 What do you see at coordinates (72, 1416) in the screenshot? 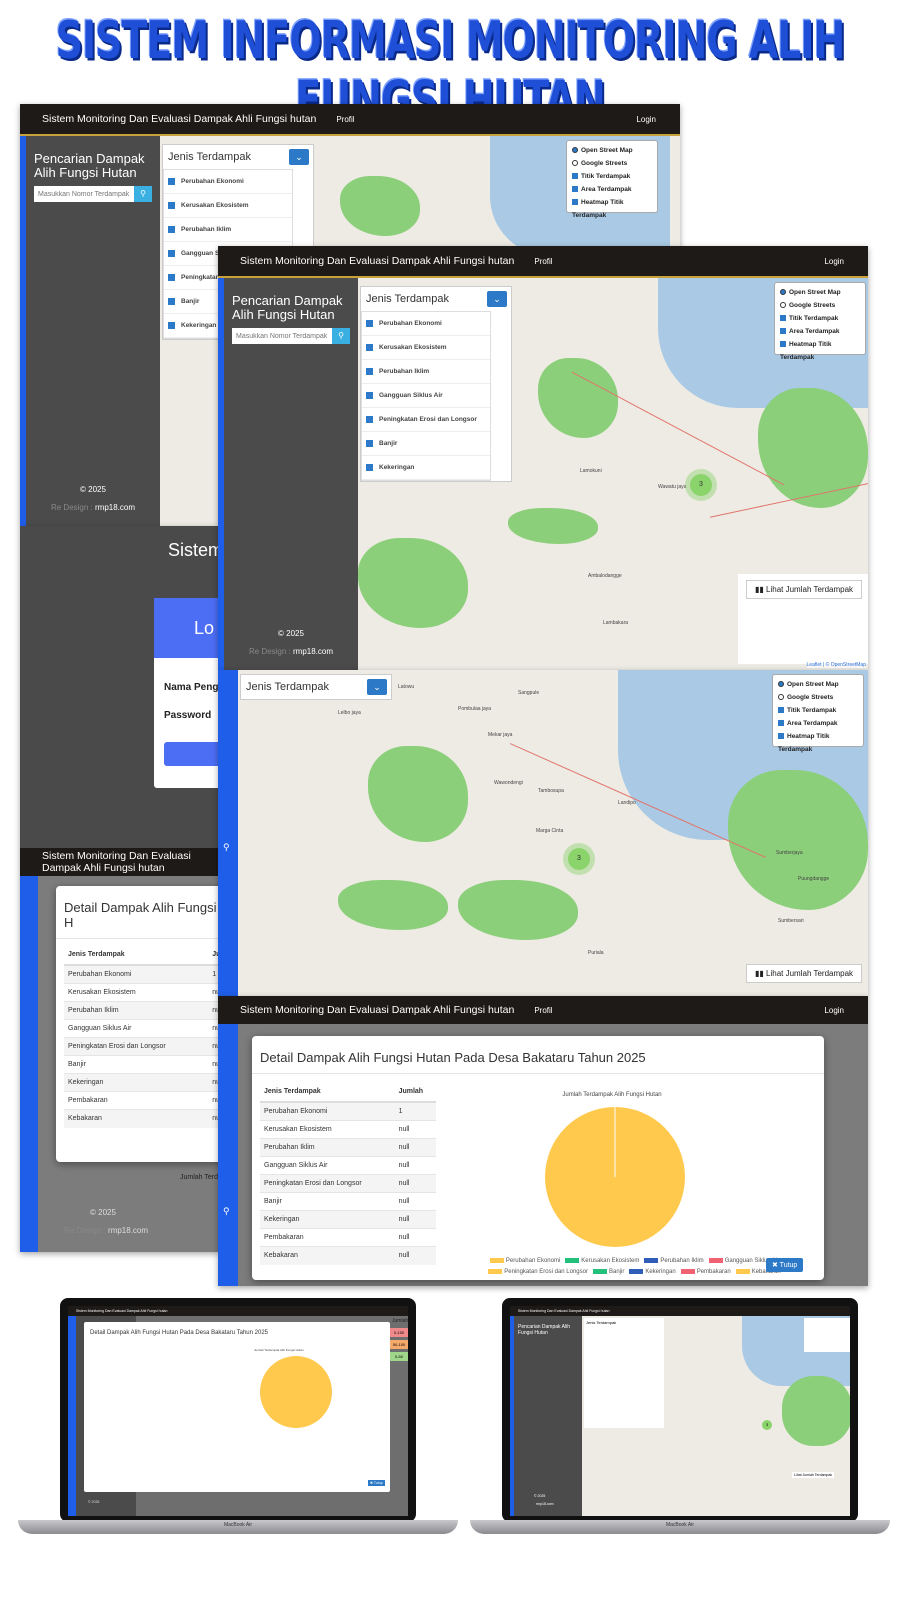
I see `sidebar-strip` at bounding box center [72, 1416].